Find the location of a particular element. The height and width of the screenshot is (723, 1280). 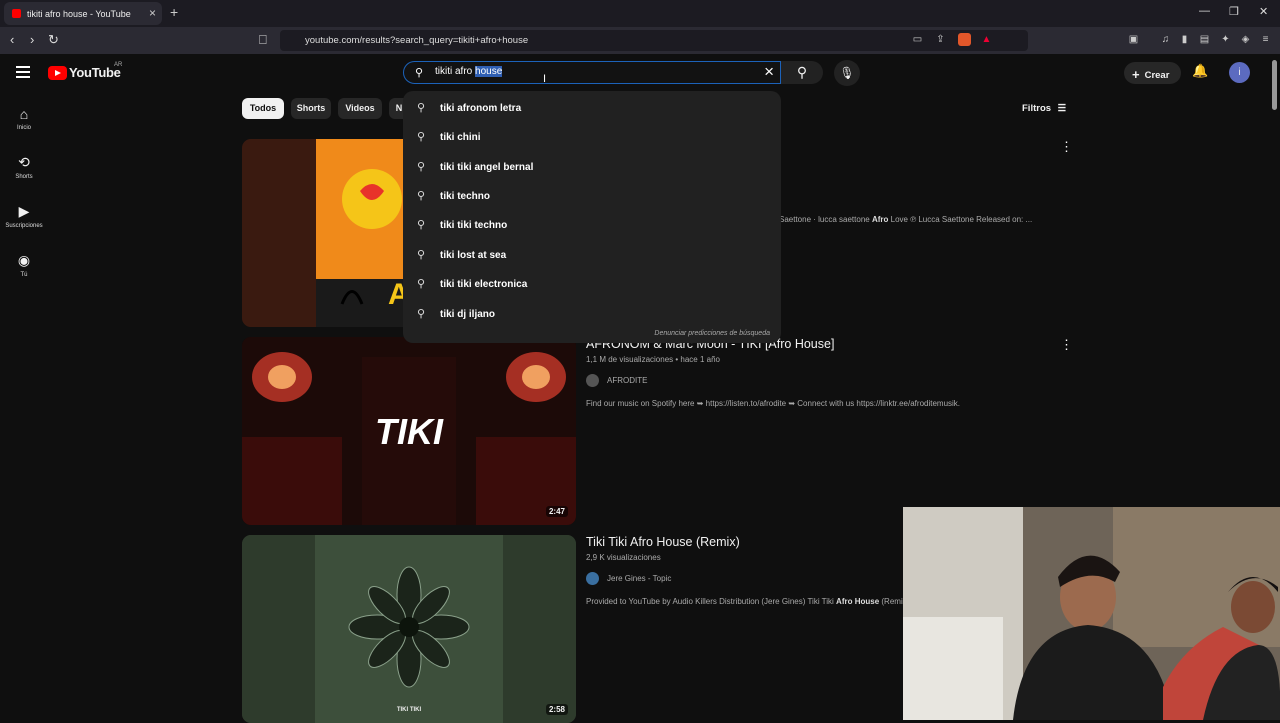

suggestion-item: ⚲ tiki tiki techno is located at coordinates (592, 224).